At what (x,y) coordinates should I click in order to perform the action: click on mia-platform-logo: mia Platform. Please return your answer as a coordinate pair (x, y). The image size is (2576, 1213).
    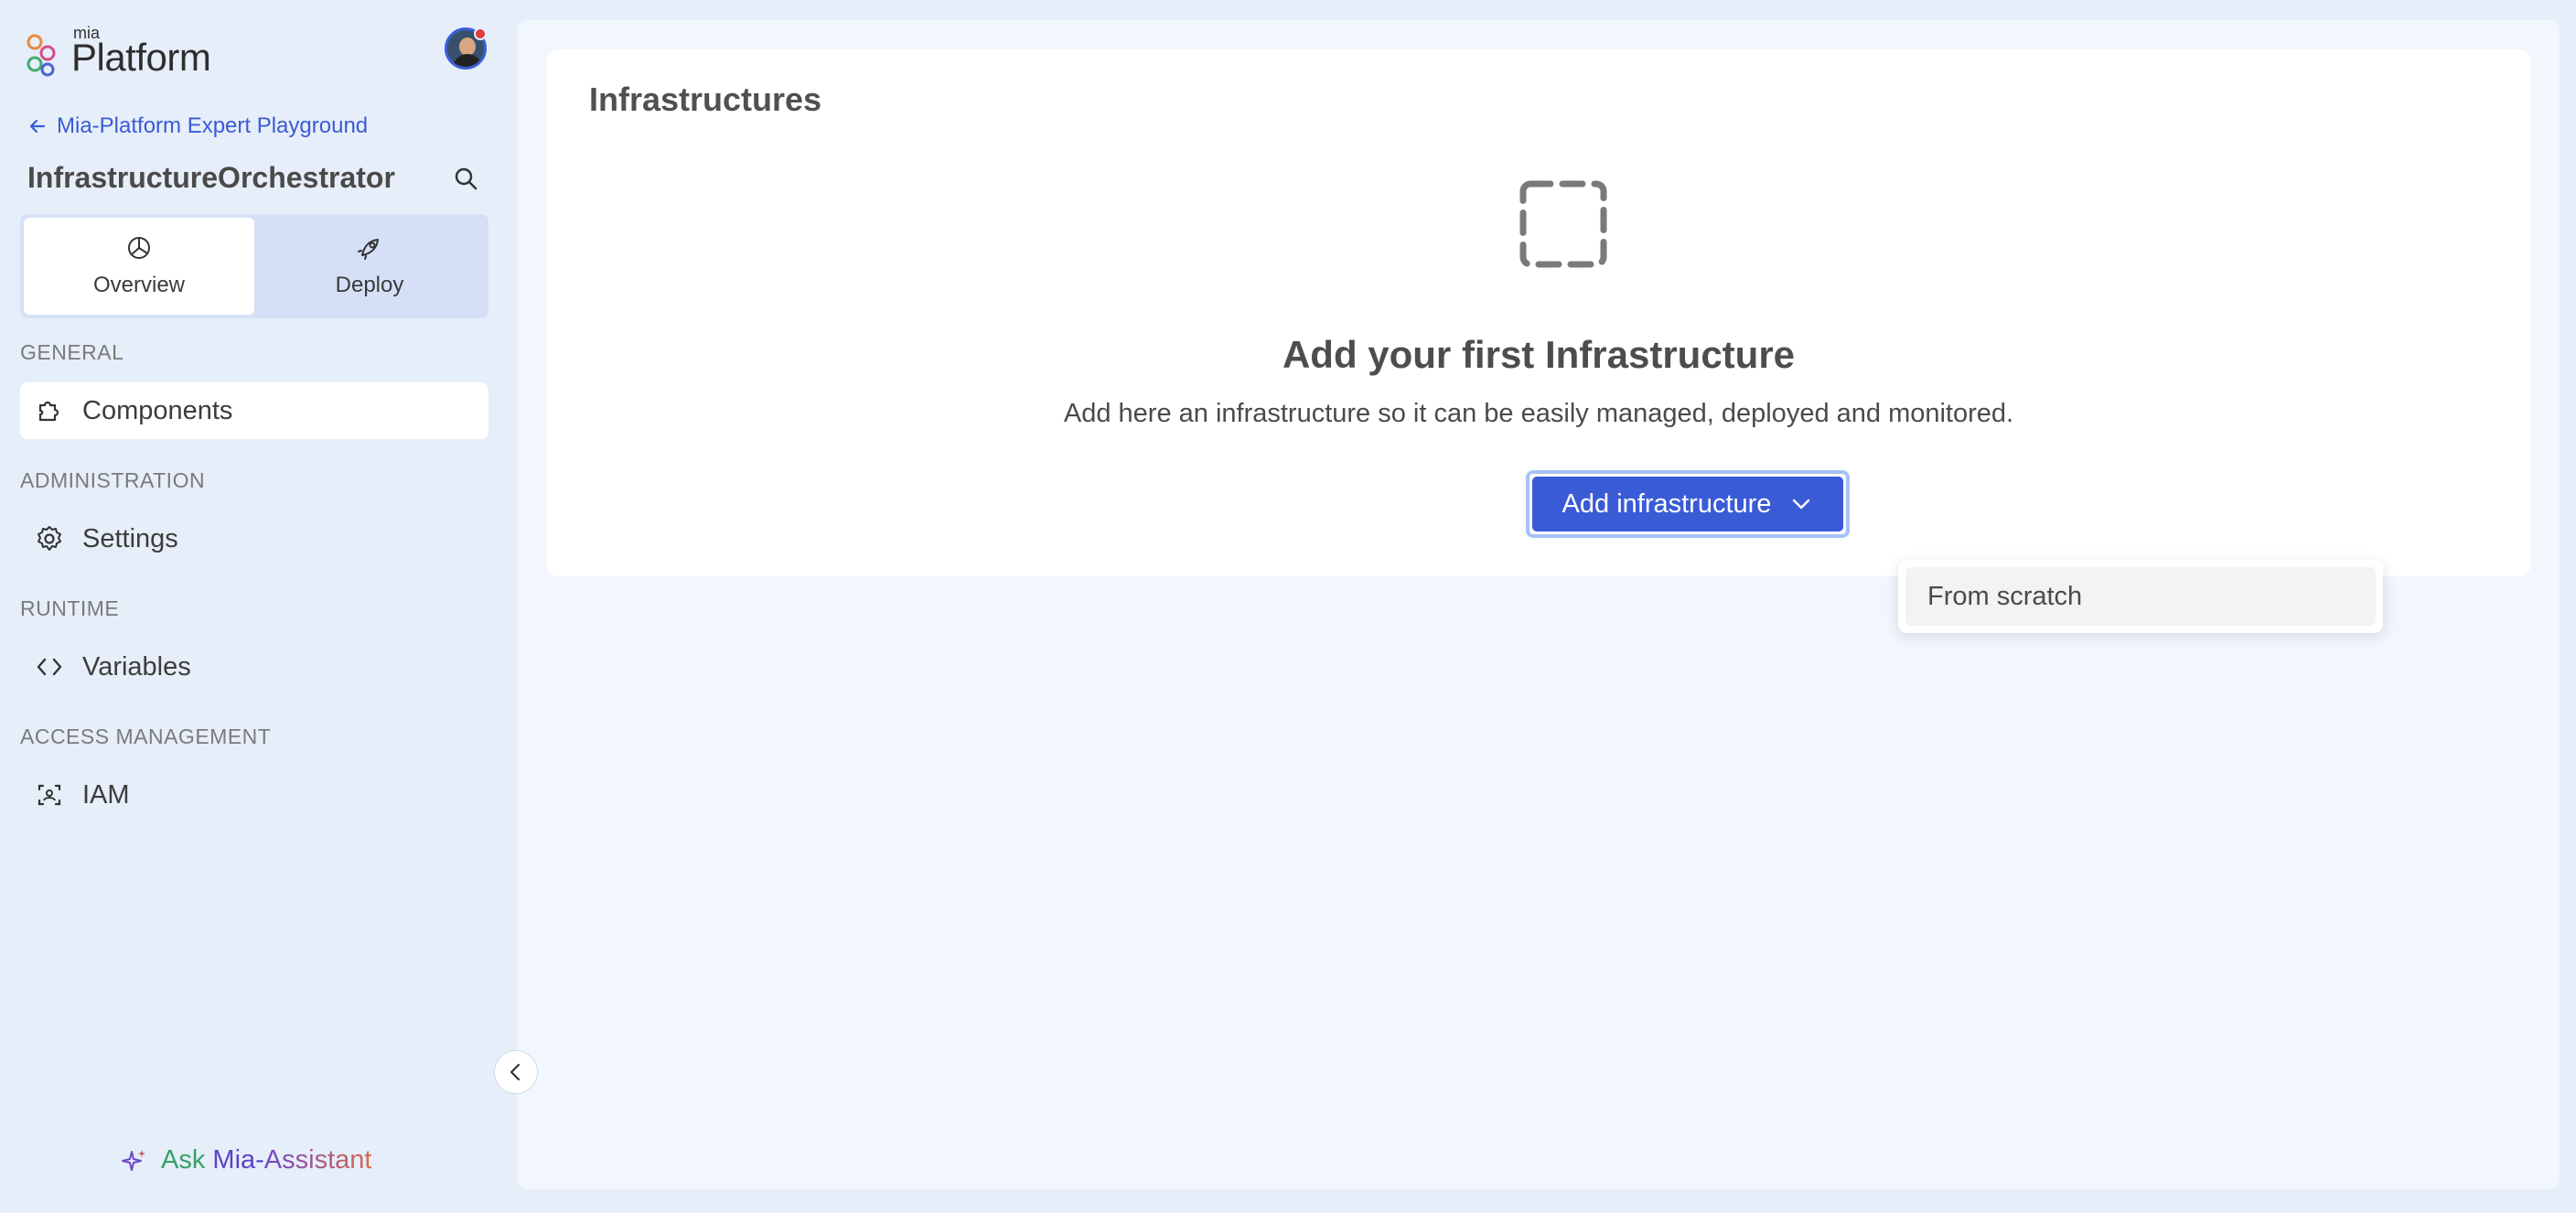
    Looking at the image, I should click on (119, 50).